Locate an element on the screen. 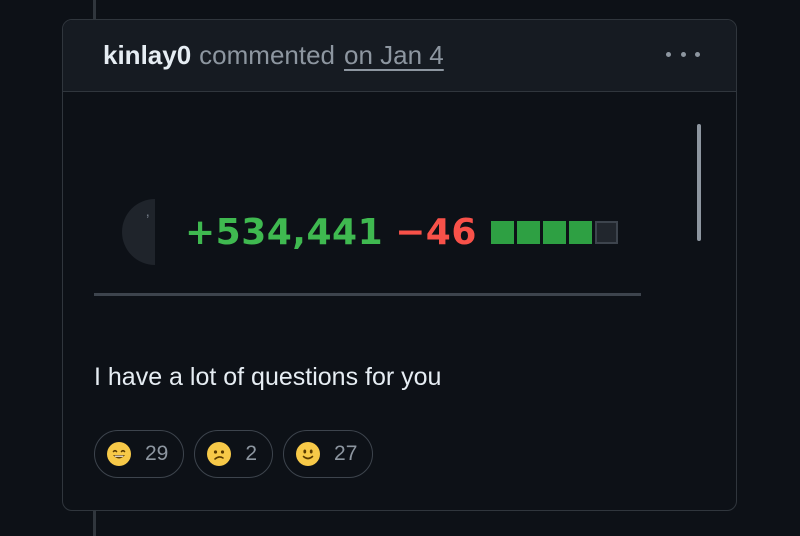 Image resolution: width=800 pixels, height=536 pixels. diff-block-neutral is located at coordinates (606, 232).